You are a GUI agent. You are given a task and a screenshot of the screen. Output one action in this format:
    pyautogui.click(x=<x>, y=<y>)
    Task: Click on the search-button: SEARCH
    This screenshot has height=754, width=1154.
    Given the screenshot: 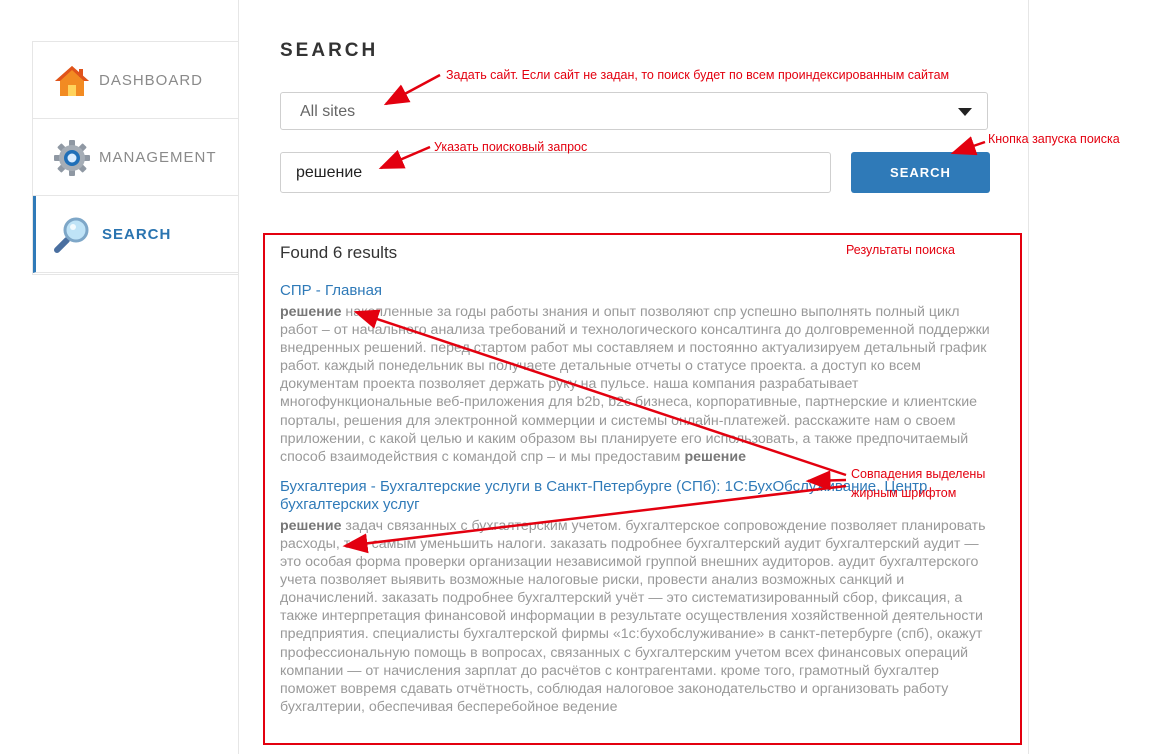 What is the action you would take?
    pyautogui.click(x=920, y=172)
    